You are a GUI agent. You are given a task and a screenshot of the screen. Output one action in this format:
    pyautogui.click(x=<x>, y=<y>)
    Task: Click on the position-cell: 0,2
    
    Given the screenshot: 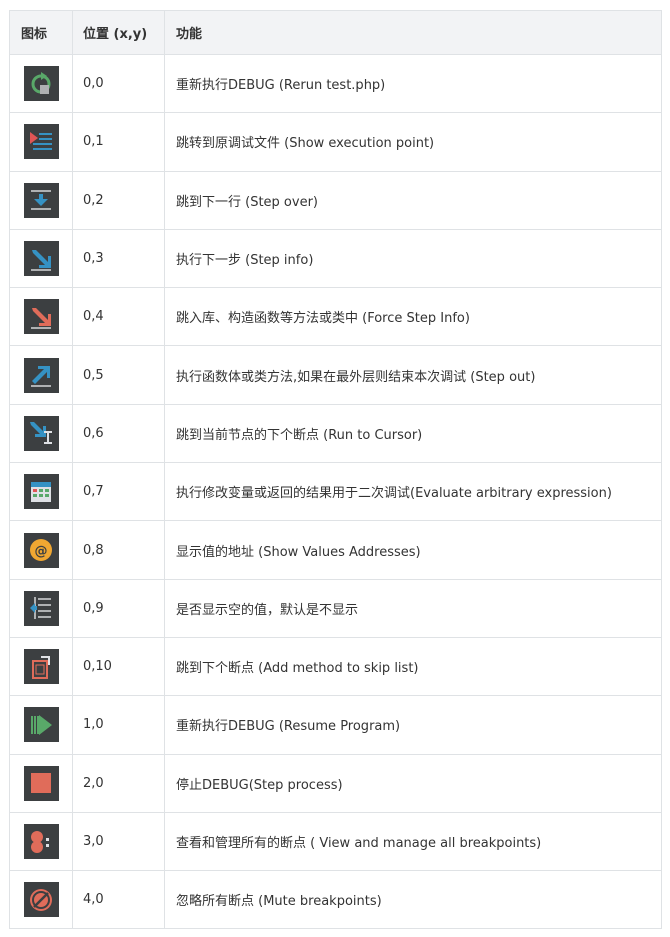 What is the action you would take?
    pyautogui.click(x=119, y=200)
    